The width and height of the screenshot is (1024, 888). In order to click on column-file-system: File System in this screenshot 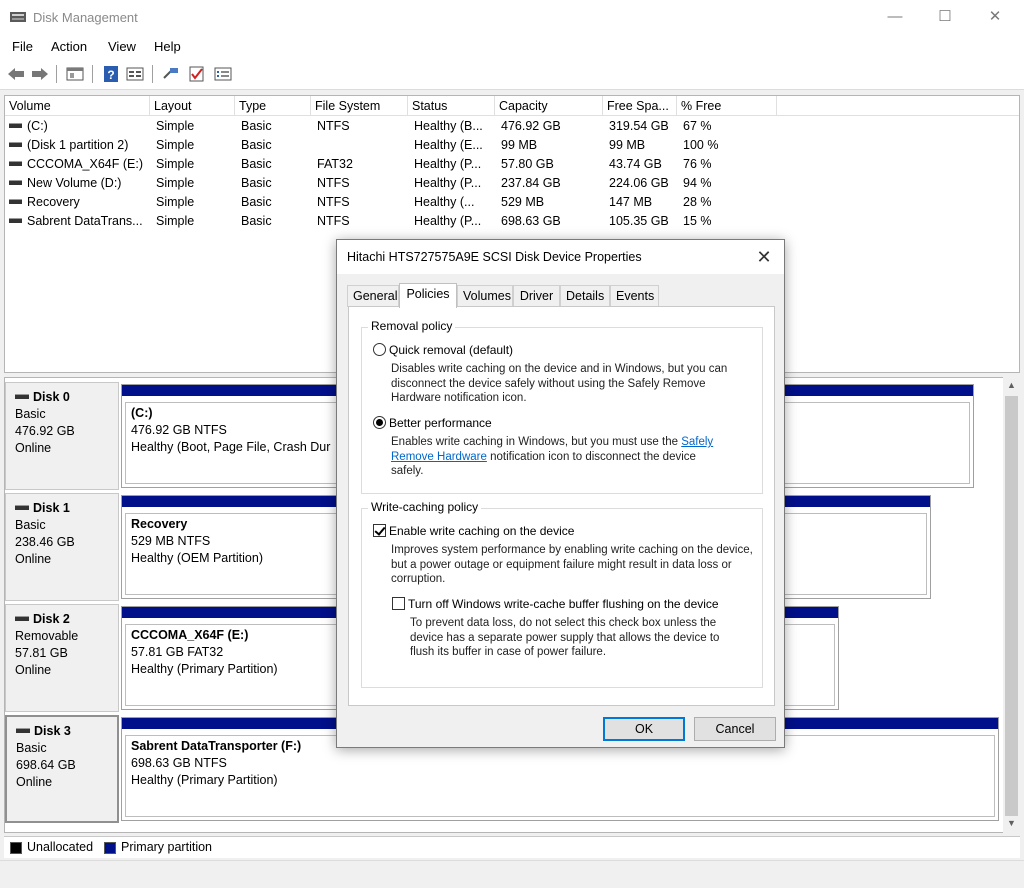, I will do `click(359, 106)`.